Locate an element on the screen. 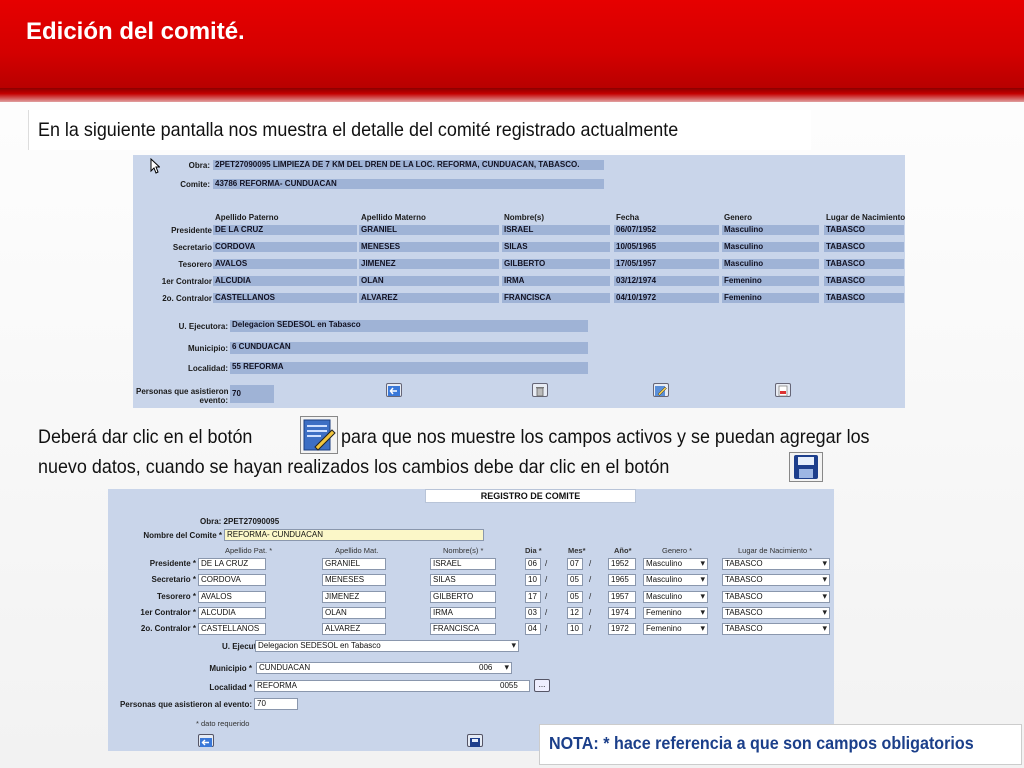 This screenshot has width=1024, height=768. localidad-input-code: 0055 is located at coordinates (509, 685).